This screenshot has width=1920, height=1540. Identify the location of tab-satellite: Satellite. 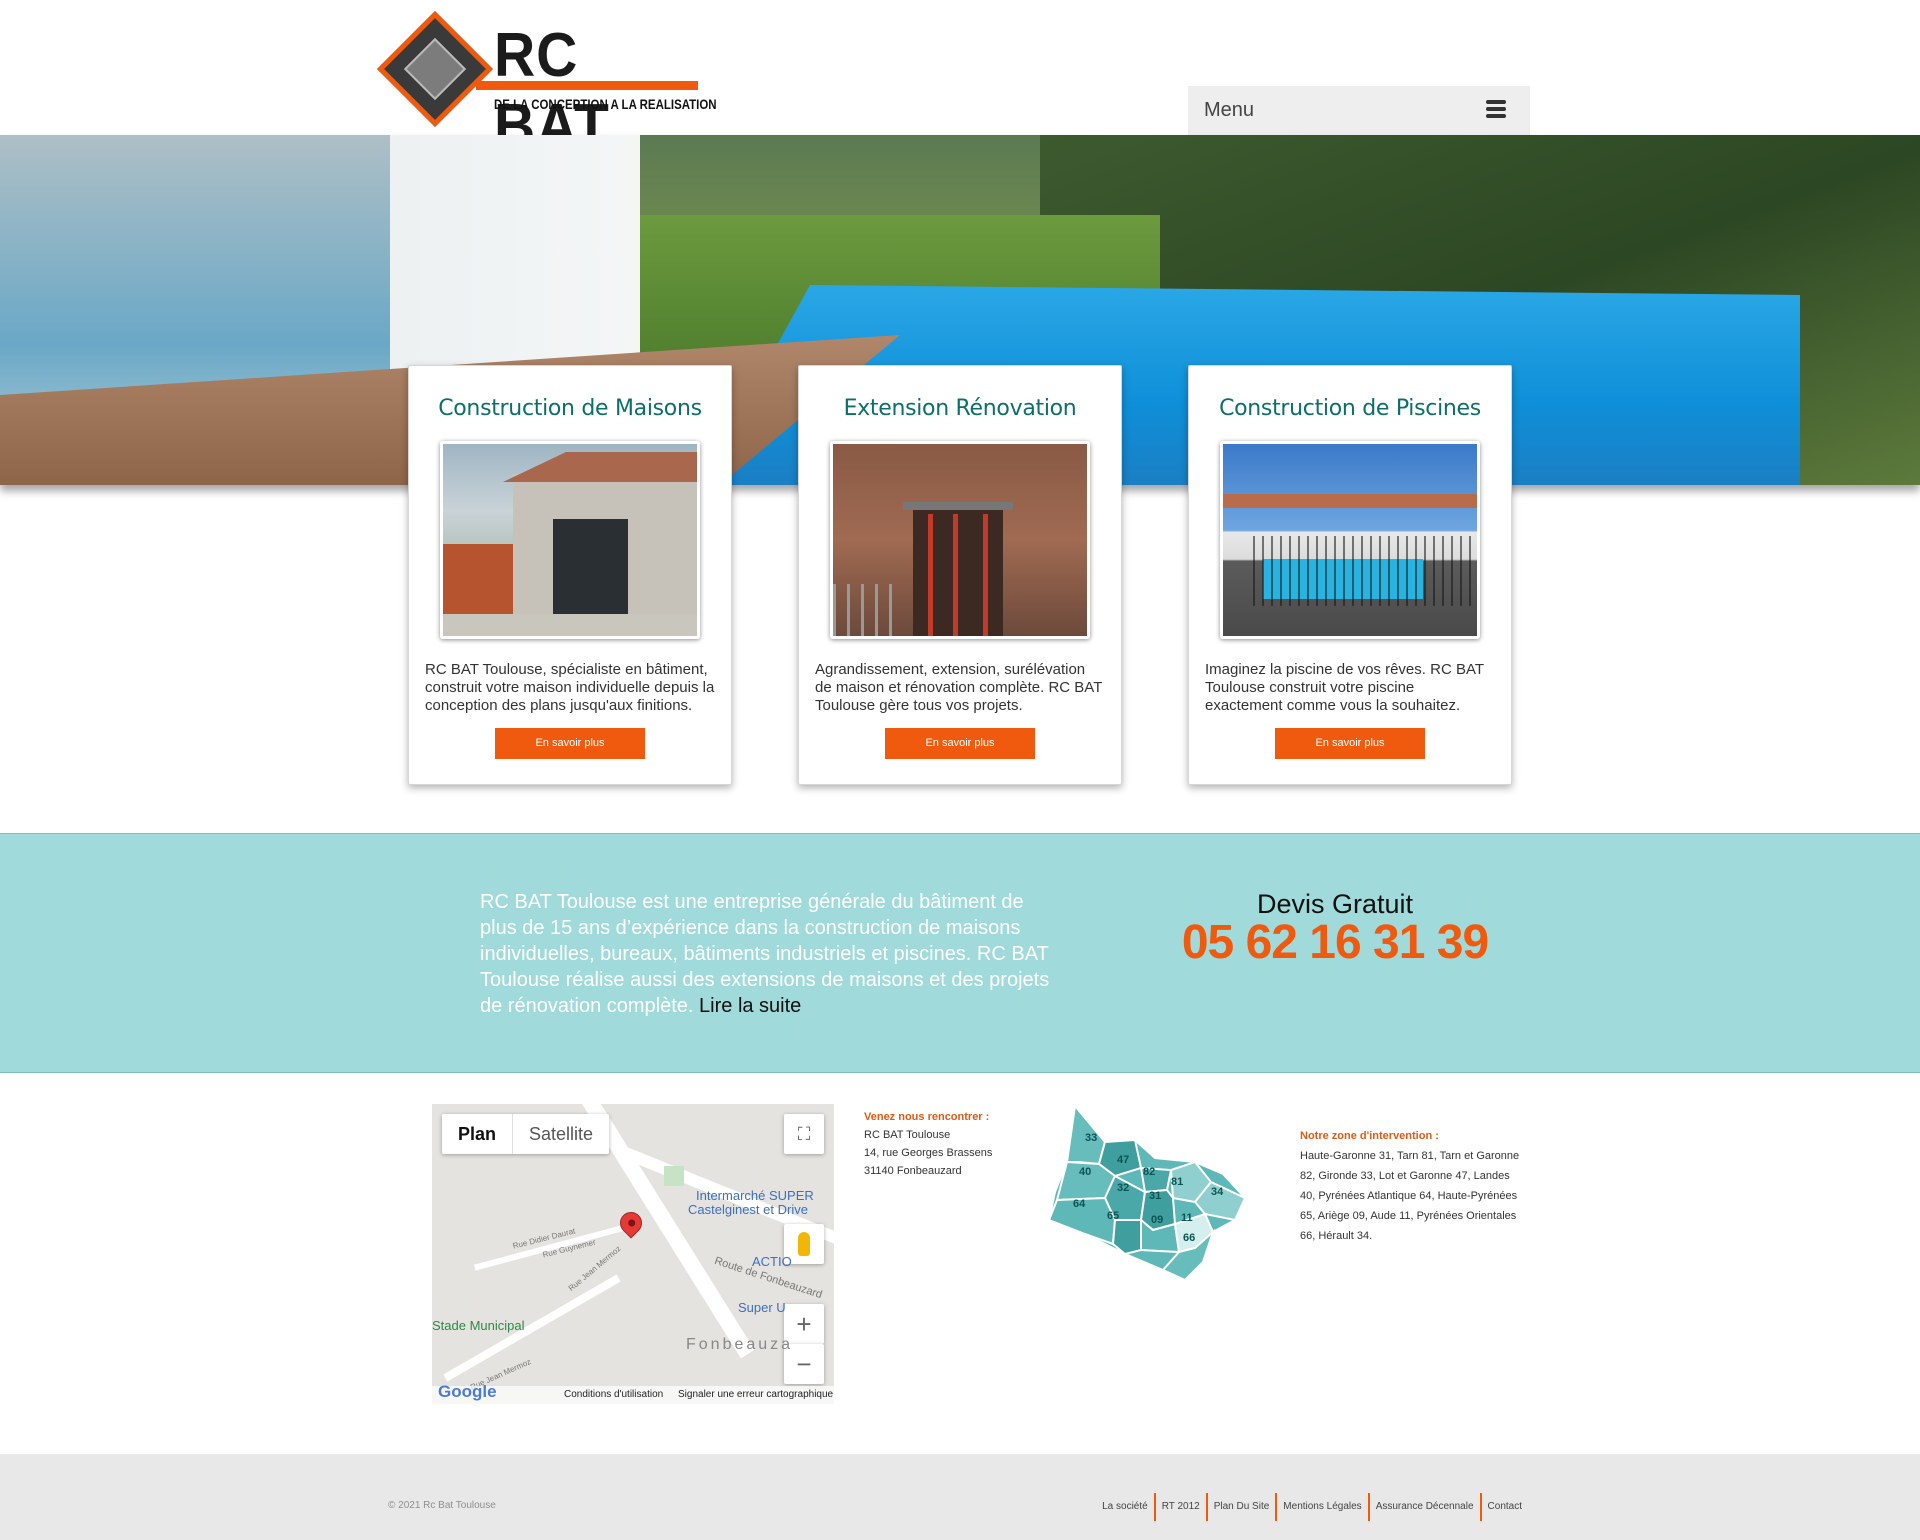
(561, 1134).